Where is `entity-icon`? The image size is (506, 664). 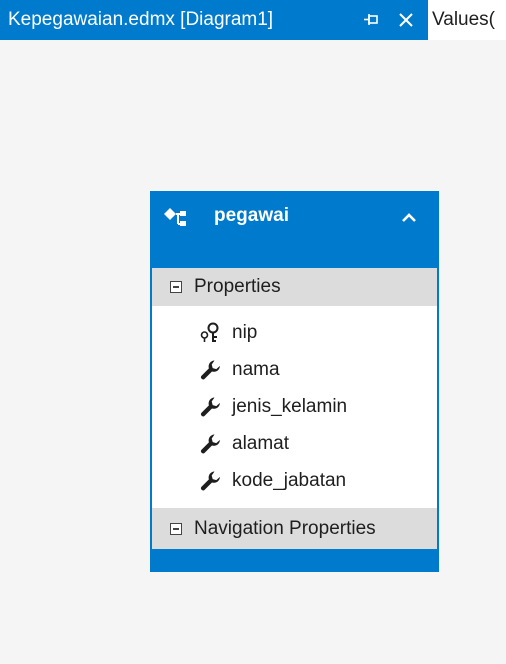
entity-icon is located at coordinates (177, 218).